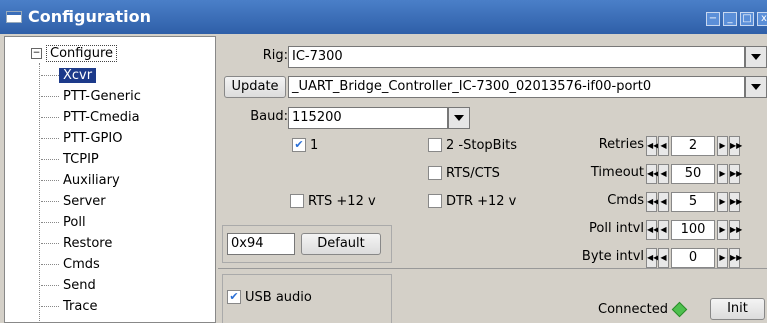 This screenshot has width=767, height=323. Describe the element at coordinates (65, 223) in the screenshot. I see `tree-item-poll: Poll` at that location.